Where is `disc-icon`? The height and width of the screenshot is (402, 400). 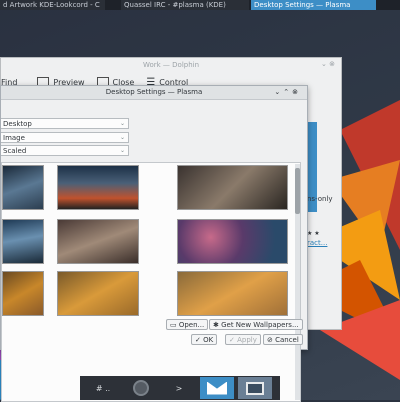 disc-icon is located at coordinates (141, 388).